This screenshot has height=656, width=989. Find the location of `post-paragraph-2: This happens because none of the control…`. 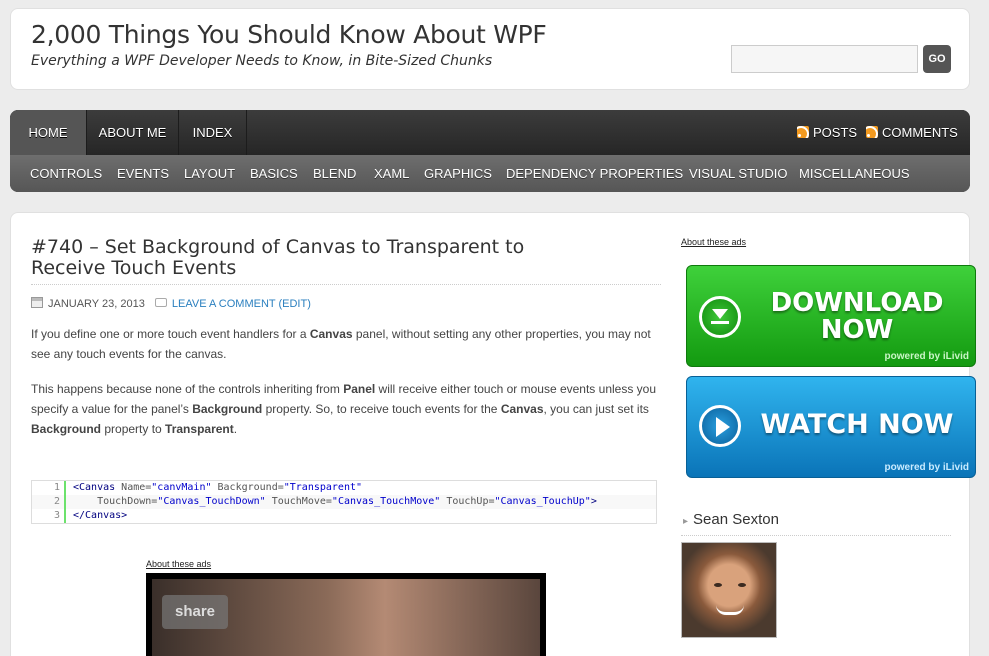

post-paragraph-2: This happens because none of the control… is located at coordinates (344, 409).